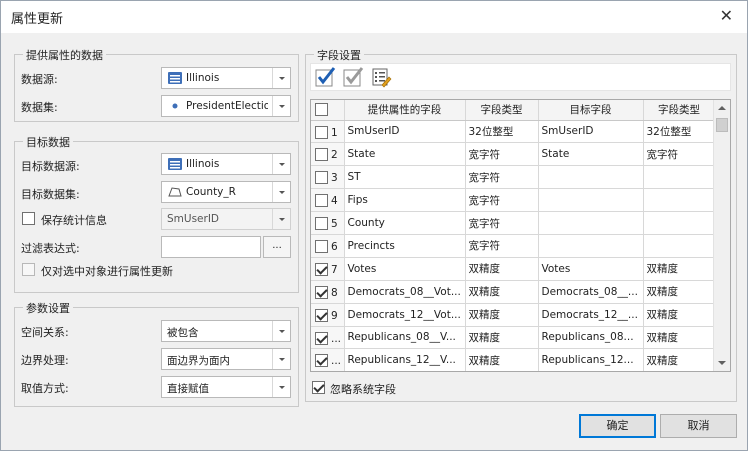 Image resolution: width=748 pixels, height=451 pixels. What do you see at coordinates (226, 359) in the screenshot?
I see `boundary-combo: 面边界为面内` at bounding box center [226, 359].